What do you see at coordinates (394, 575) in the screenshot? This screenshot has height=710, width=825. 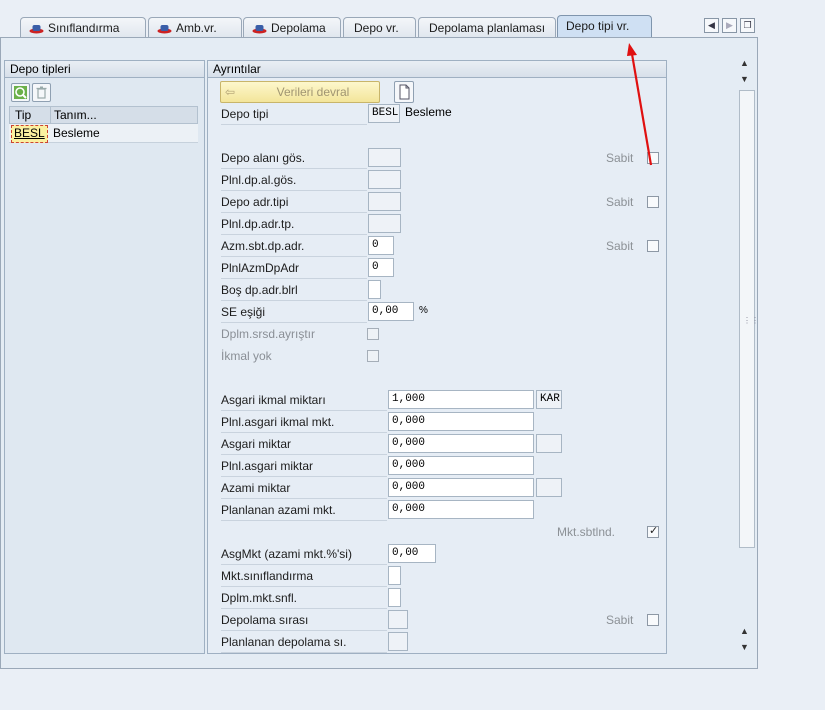 I see `mkt-sinif-input` at bounding box center [394, 575].